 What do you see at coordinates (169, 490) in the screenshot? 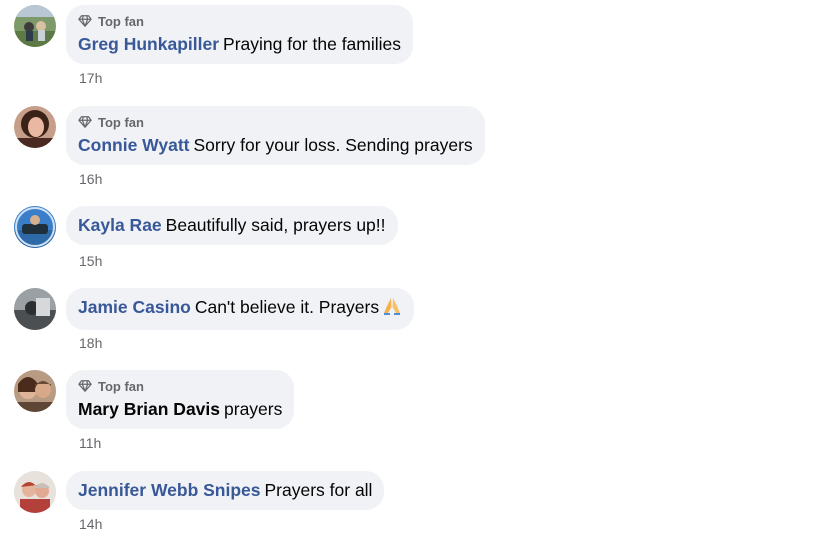
I see `comment-author: Jennifer Webb Snipes` at bounding box center [169, 490].